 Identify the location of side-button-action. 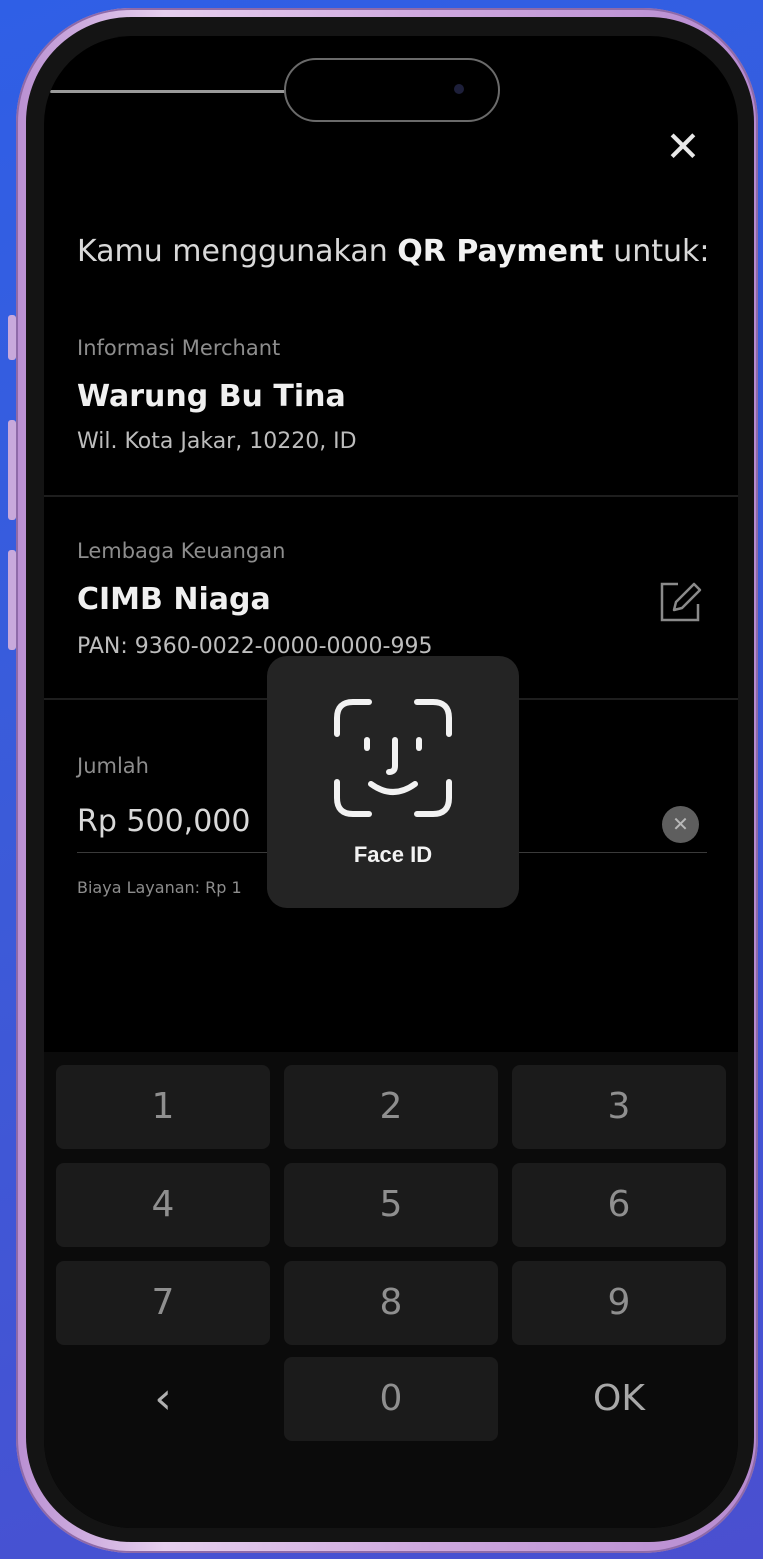
(12, 337).